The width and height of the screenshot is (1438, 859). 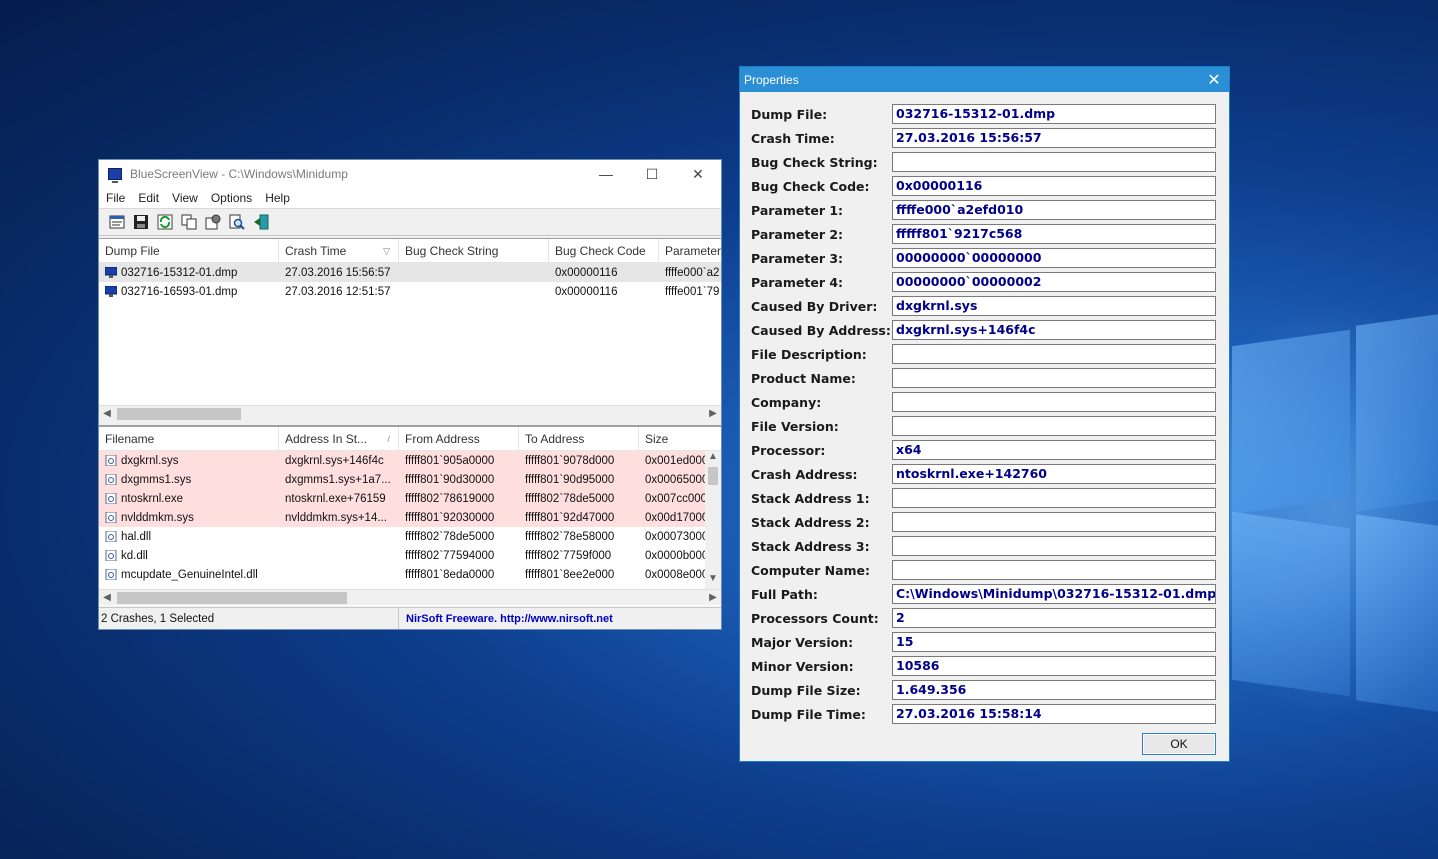 I want to click on property-value-field: 2, so click(x=1054, y=618).